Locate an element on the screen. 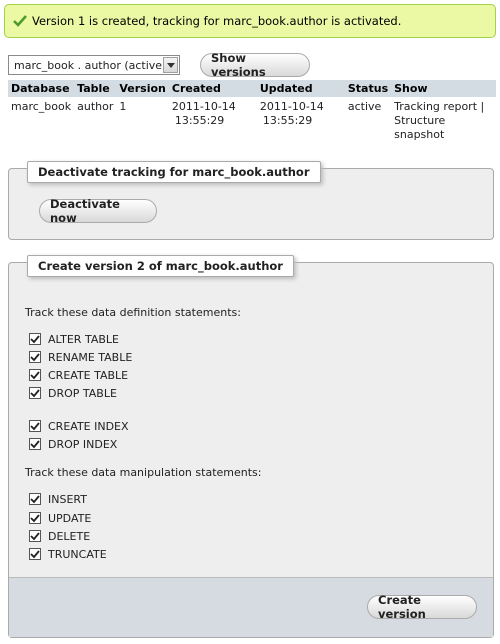  cell-created: 2011-10-14 13:55:29 is located at coordinates (213, 121).